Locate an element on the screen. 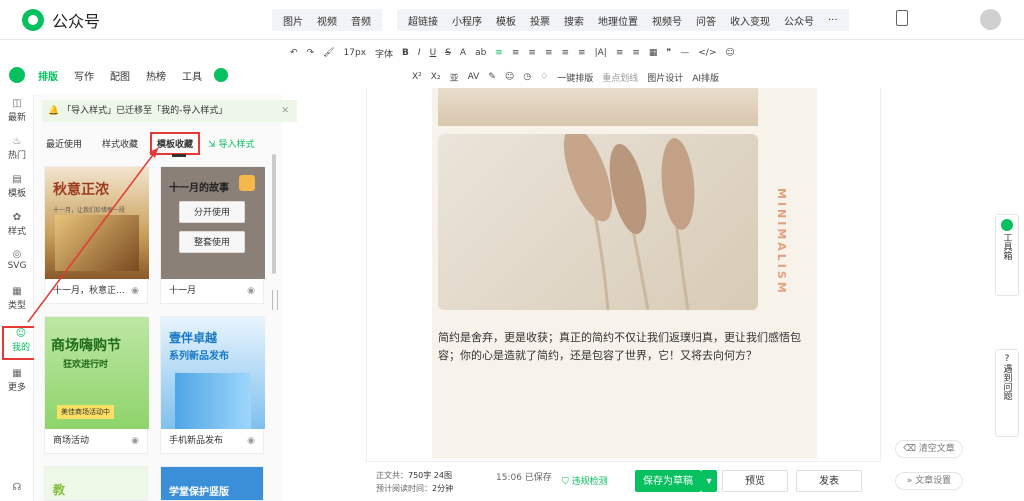 Image resolution: width=1024 pixels, height=501 pixels. vertical-caption: MINIMALISM is located at coordinates (781, 242).